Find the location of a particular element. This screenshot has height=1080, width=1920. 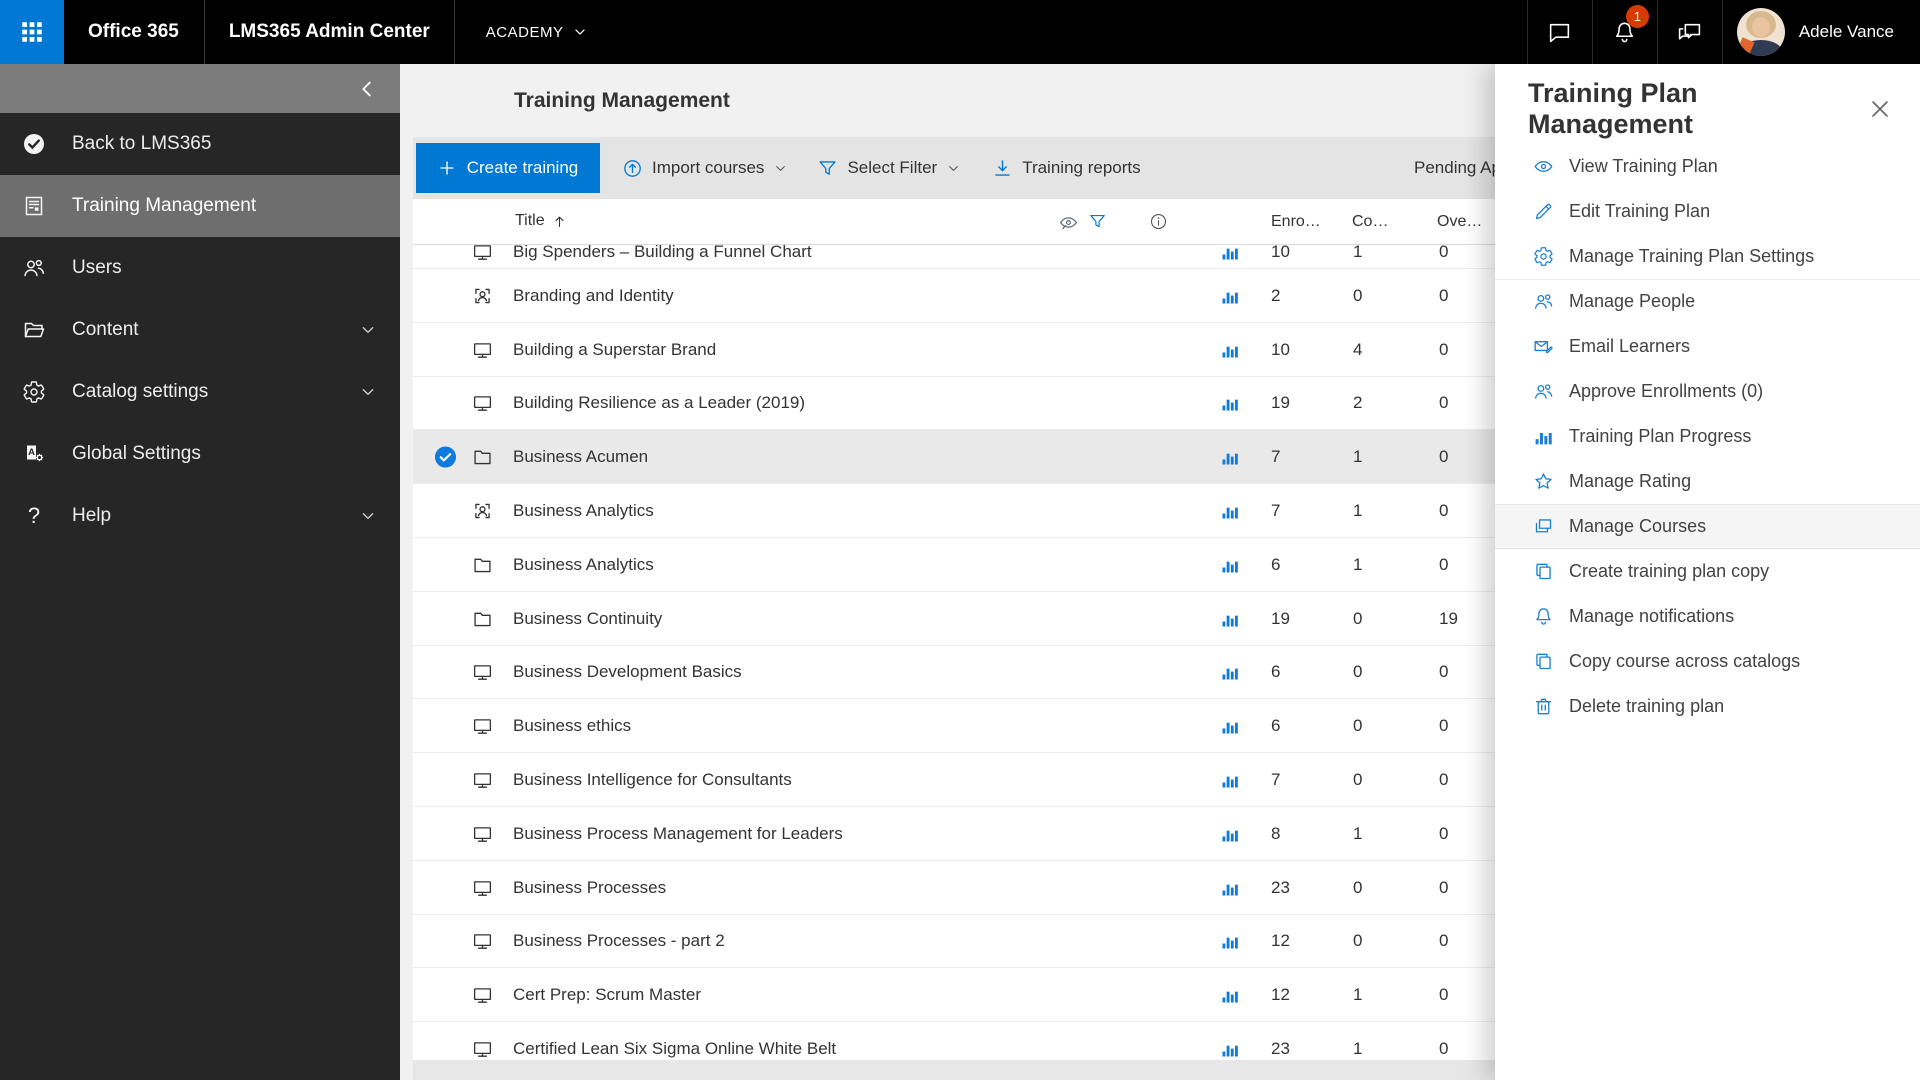

panel-item-edit-training-plan: Edit Training Plan is located at coordinates (1707, 211).